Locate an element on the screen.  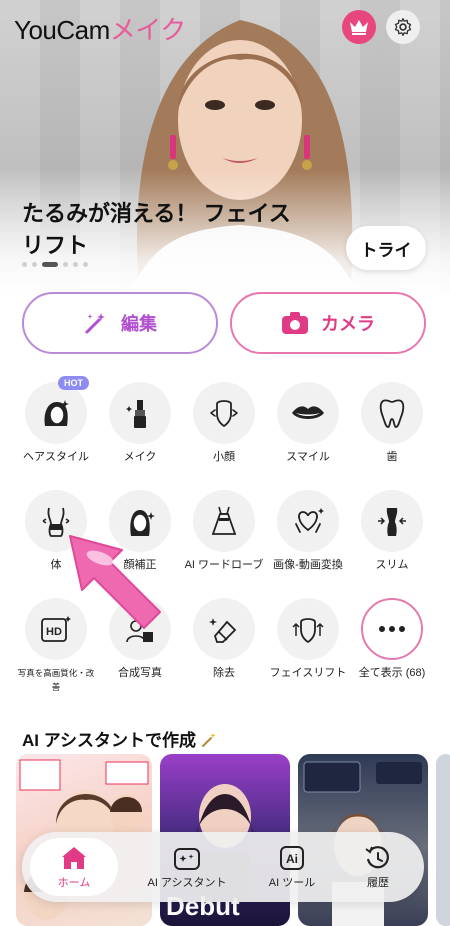
feature-label: ヘアスタイル is located at coordinates (56, 457).